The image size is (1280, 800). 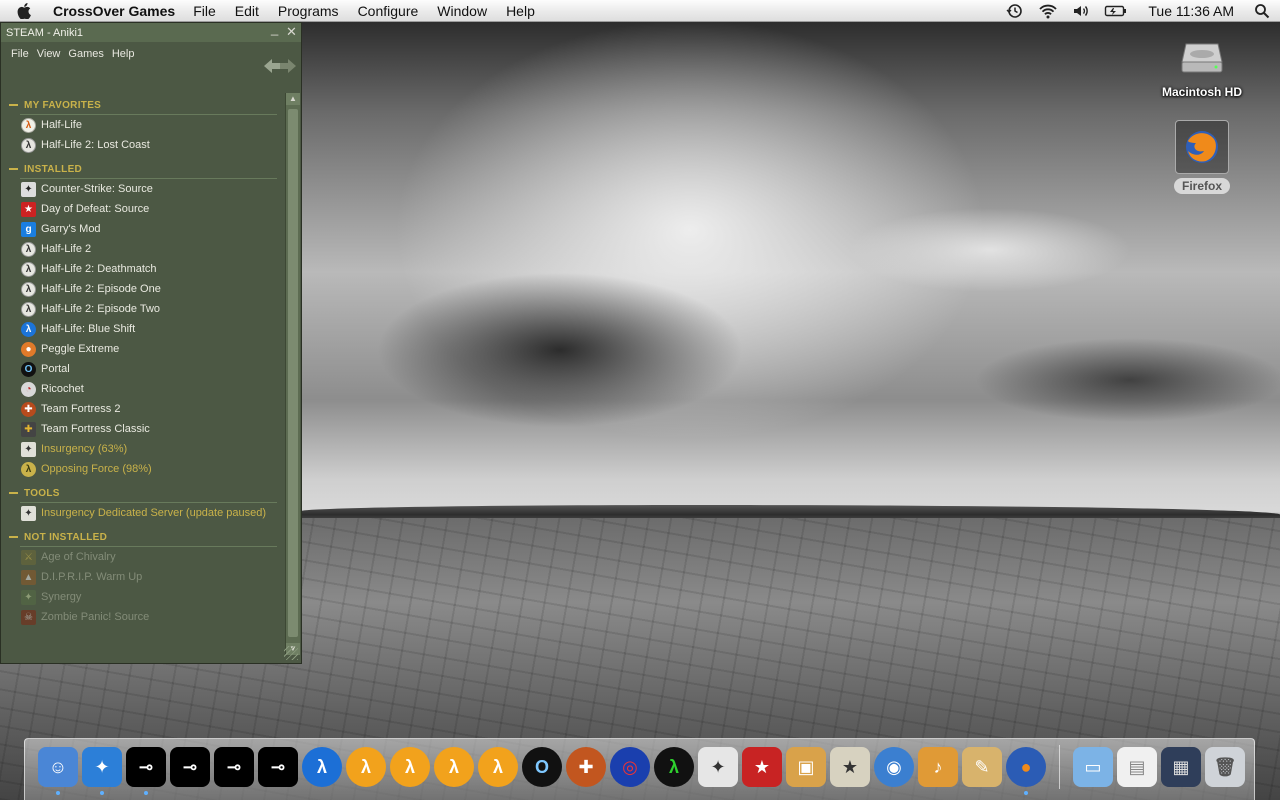 What do you see at coordinates (145, 493) in the screenshot?
I see `section-header-tools: TOOLS` at bounding box center [145, 493].